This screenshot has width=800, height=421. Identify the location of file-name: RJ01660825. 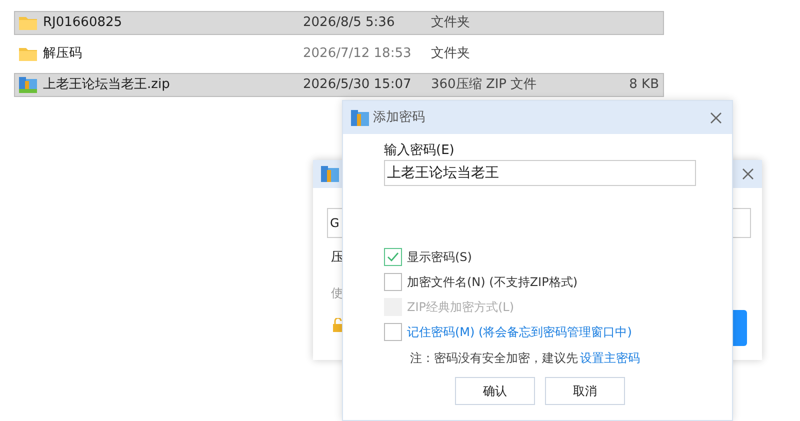
(83, 23).